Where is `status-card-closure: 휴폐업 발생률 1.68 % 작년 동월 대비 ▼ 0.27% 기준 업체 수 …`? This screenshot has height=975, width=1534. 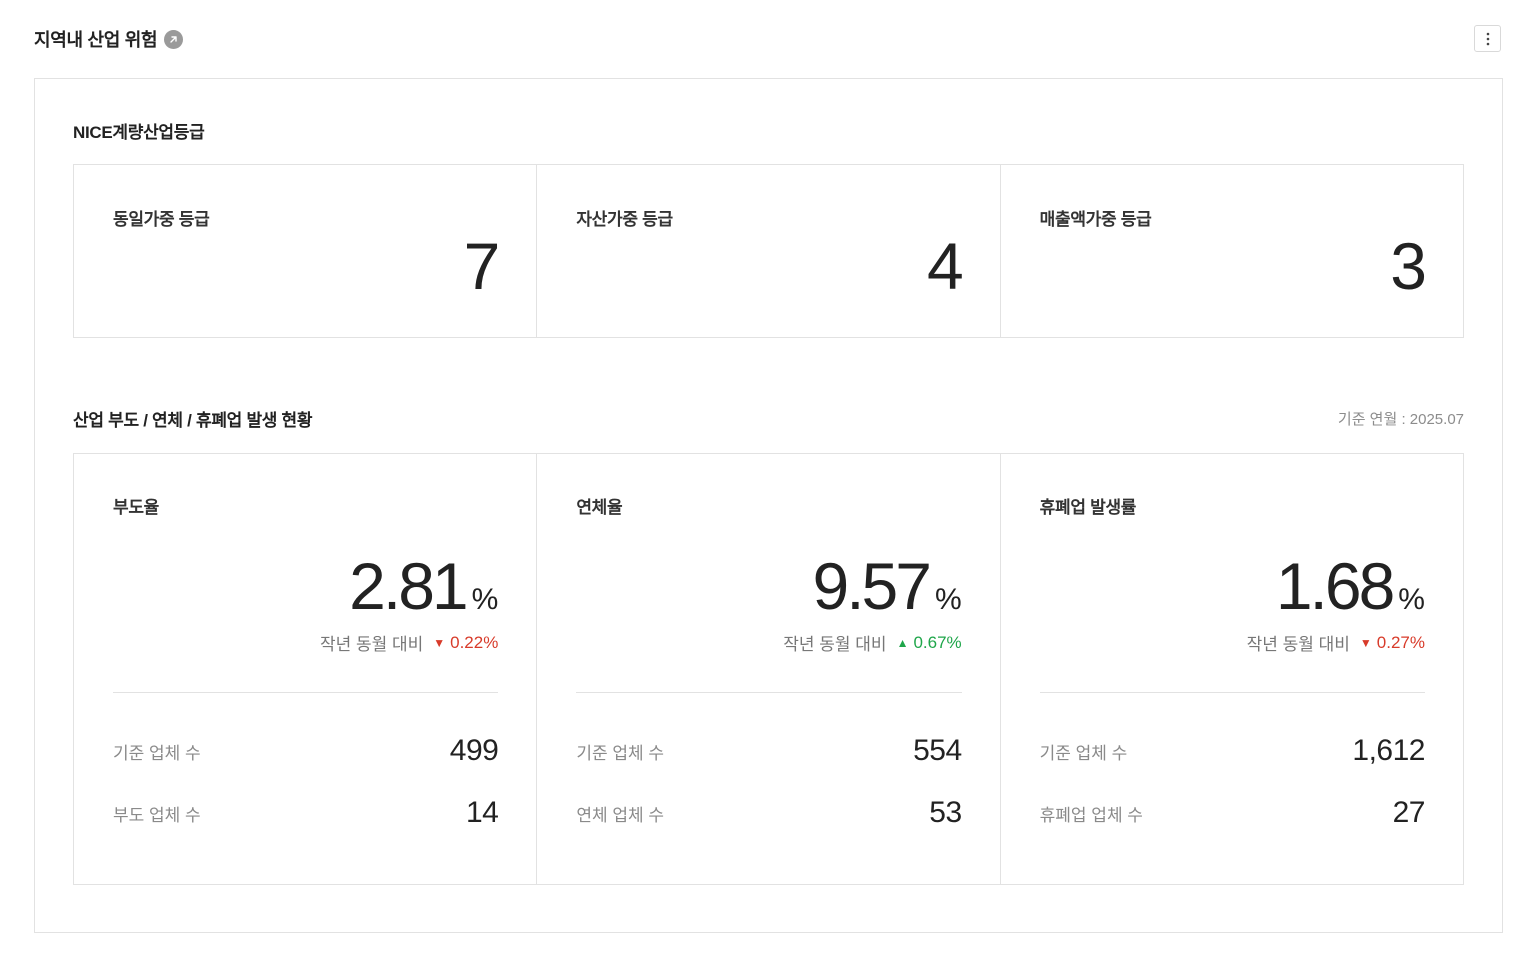
status-card-closure: 휴폐업 발생률 1.68 % 작년 동월 대비 ▼ 0.27% 기준 업체 수 … is located at coordinates (1231, 669).